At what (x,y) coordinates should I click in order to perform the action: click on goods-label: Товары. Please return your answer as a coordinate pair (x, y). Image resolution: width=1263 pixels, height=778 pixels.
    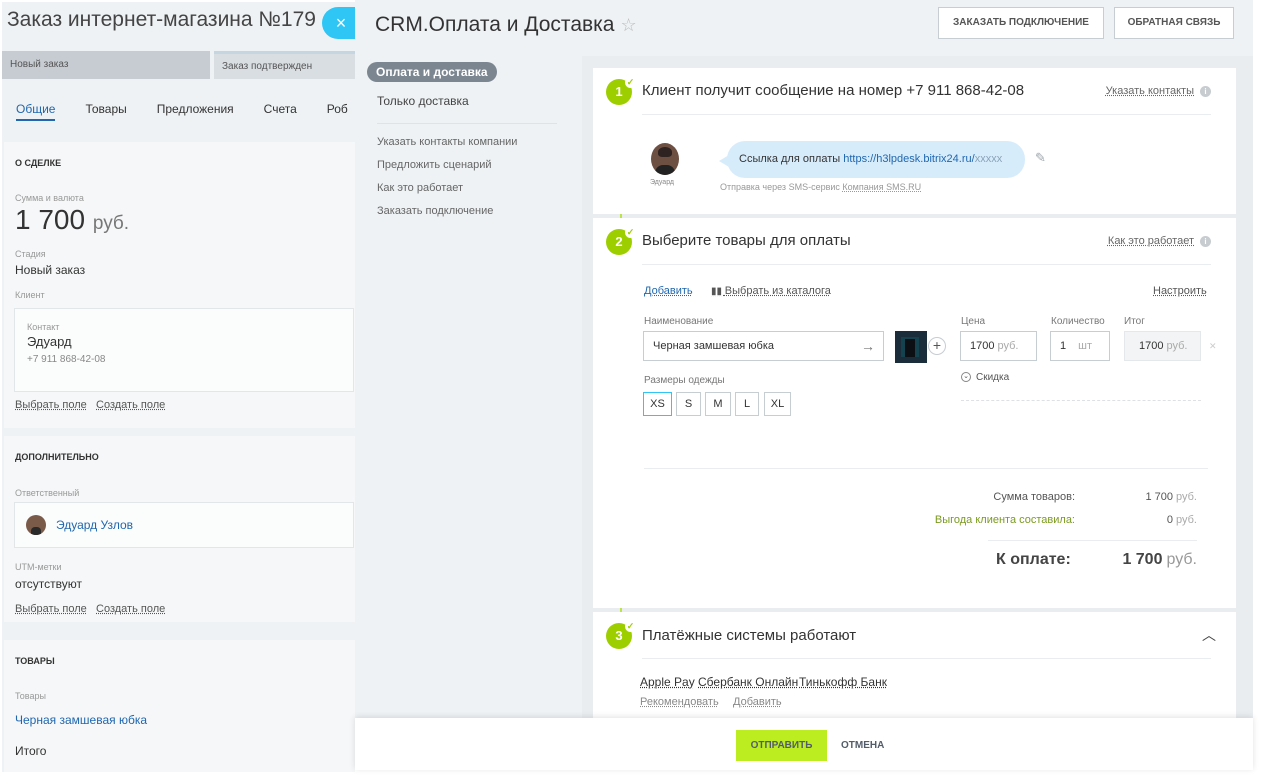
    Looking at the image, I should click on (30, 696).